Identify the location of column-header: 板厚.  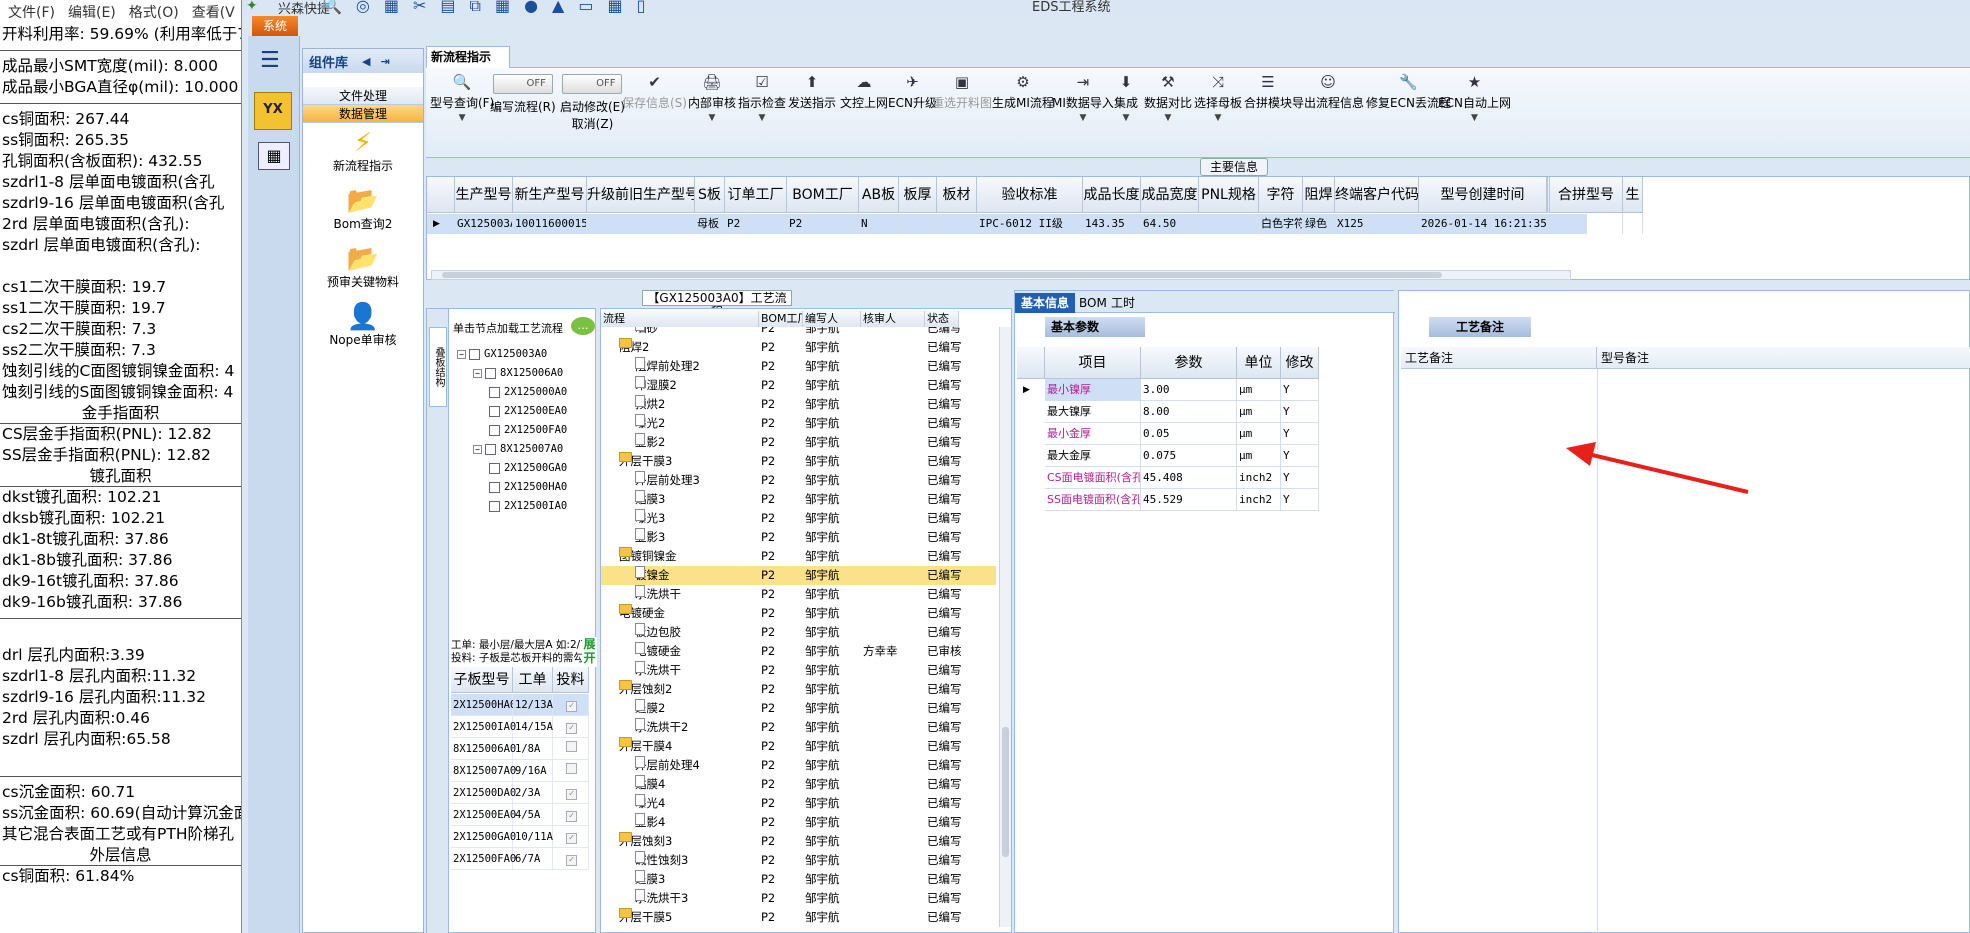
(918, 195).